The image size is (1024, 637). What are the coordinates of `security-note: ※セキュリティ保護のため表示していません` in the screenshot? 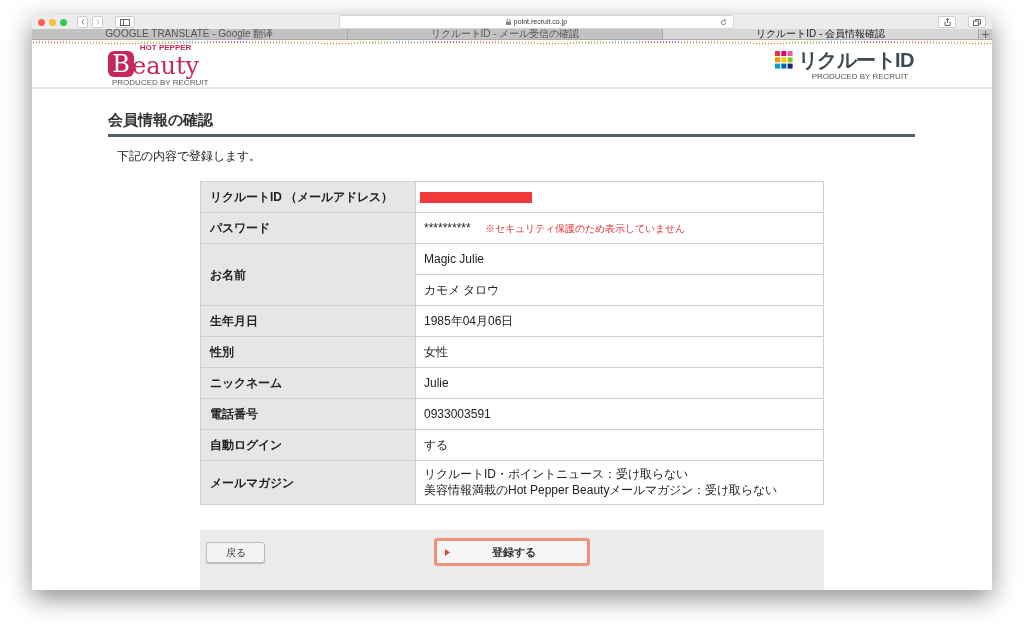 It's located at (584, 228).